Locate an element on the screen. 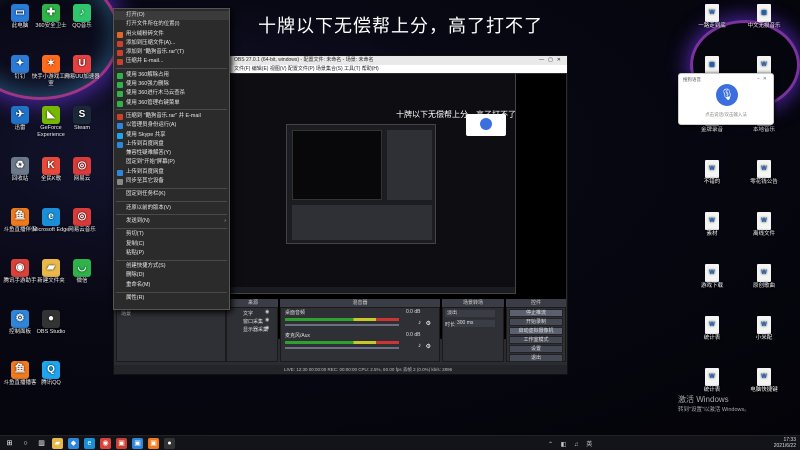 This screenshot has width=800, height=450. desktop-icon: ▣ 中文无损音乐 is located at coordinates (764, 17).